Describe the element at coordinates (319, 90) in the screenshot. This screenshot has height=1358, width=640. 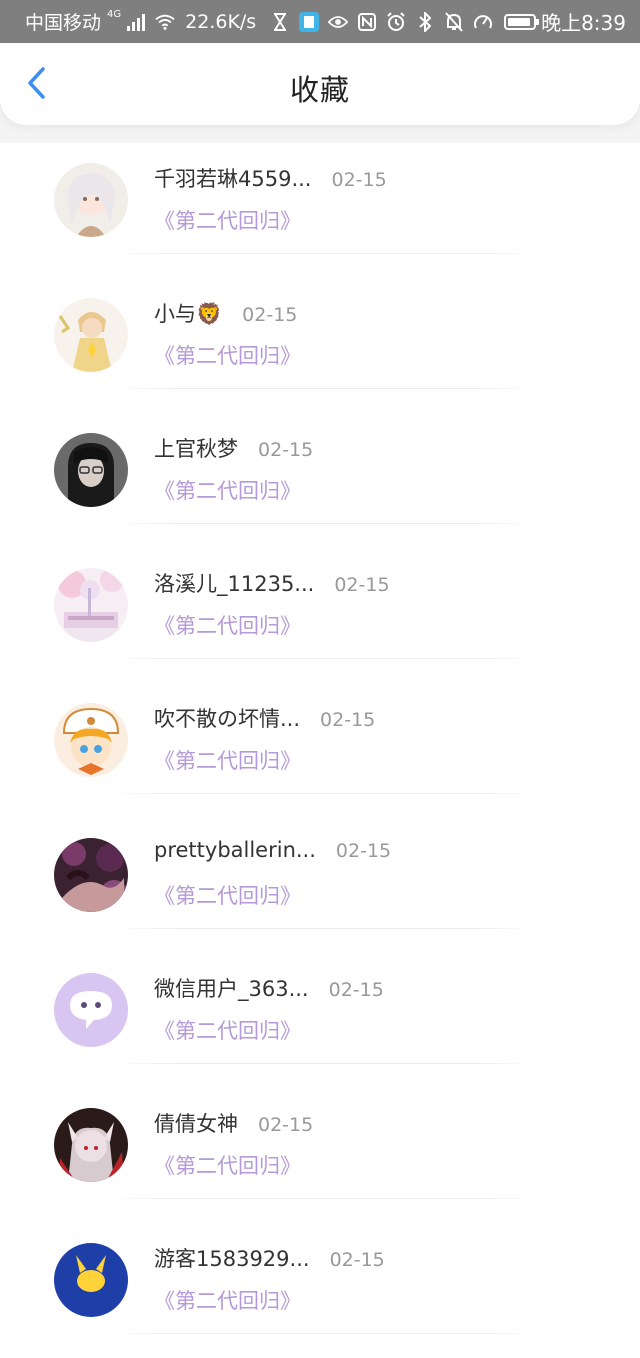
I see `page-title: 收藏` at that location.